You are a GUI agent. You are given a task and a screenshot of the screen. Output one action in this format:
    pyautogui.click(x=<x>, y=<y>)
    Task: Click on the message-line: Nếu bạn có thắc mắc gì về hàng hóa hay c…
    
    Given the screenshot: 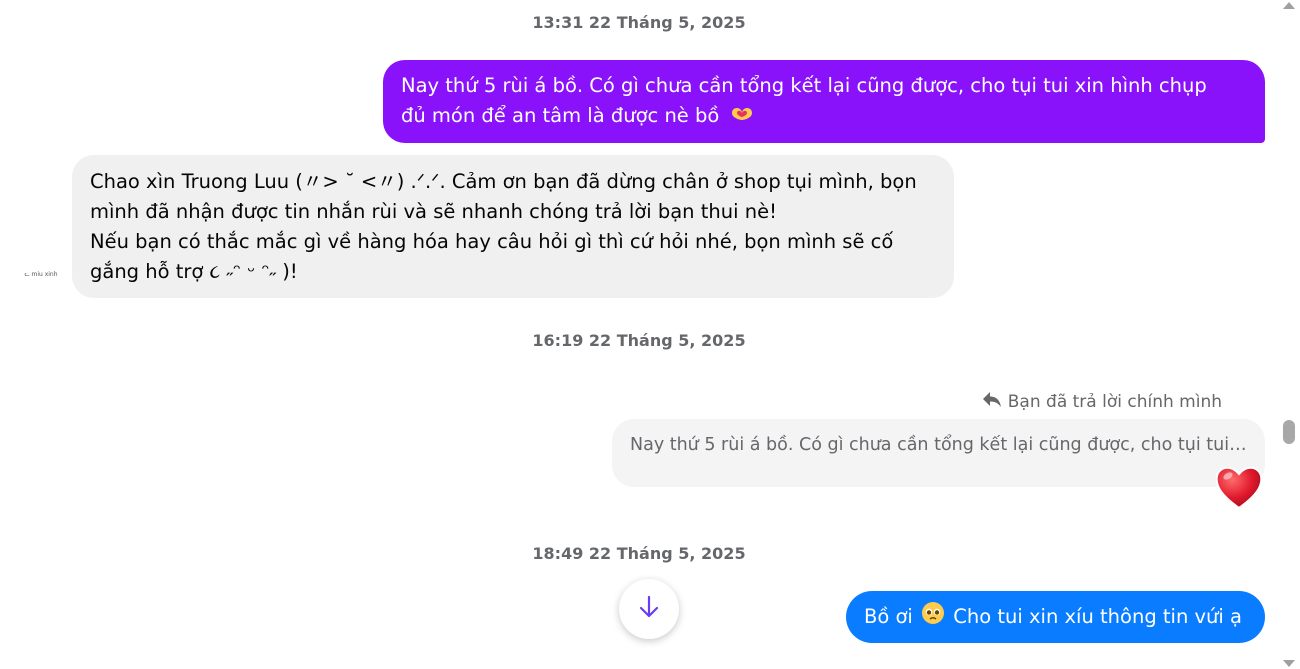 What is the action you would take?
    pyautogui.click(x=492, y=241)
    